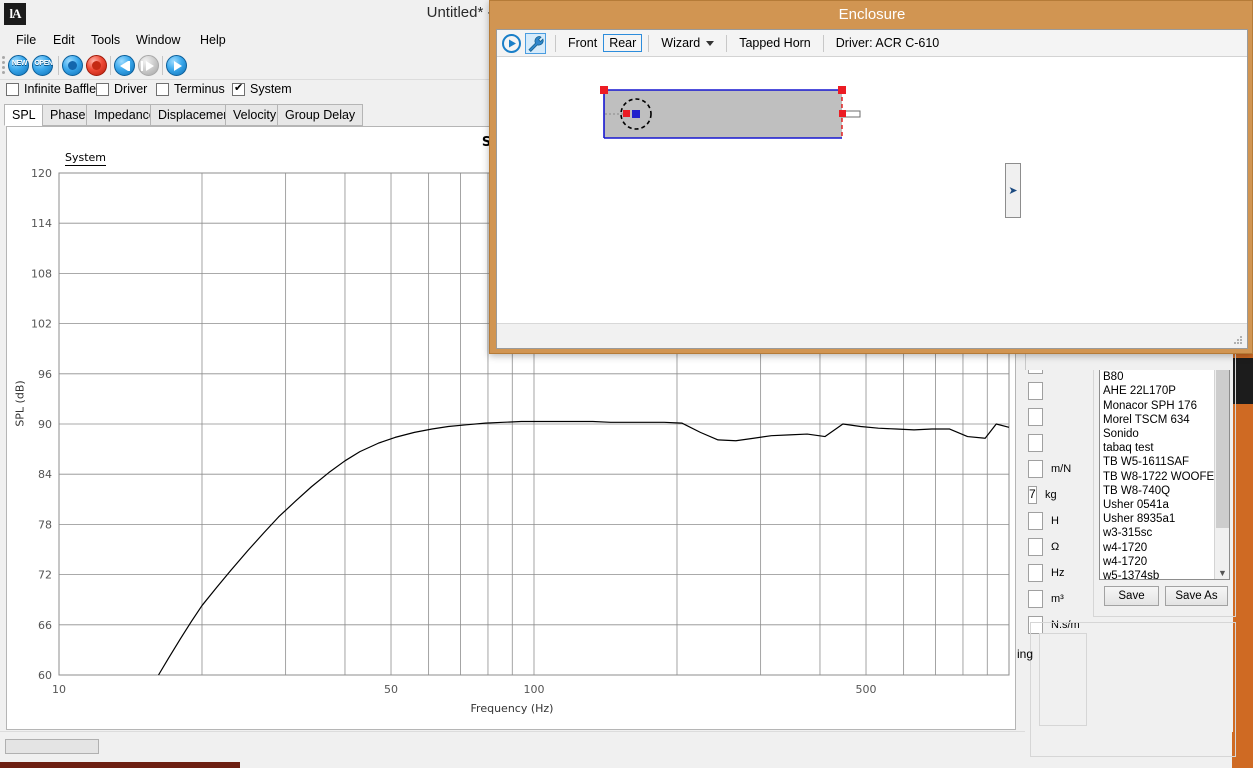 The height and width of the screenshot is (768, 1253). What do you see at coordinates (121, 89) in the screenshot?
I see `checkbox-driver: Driver` at bounding box center [121, 89].